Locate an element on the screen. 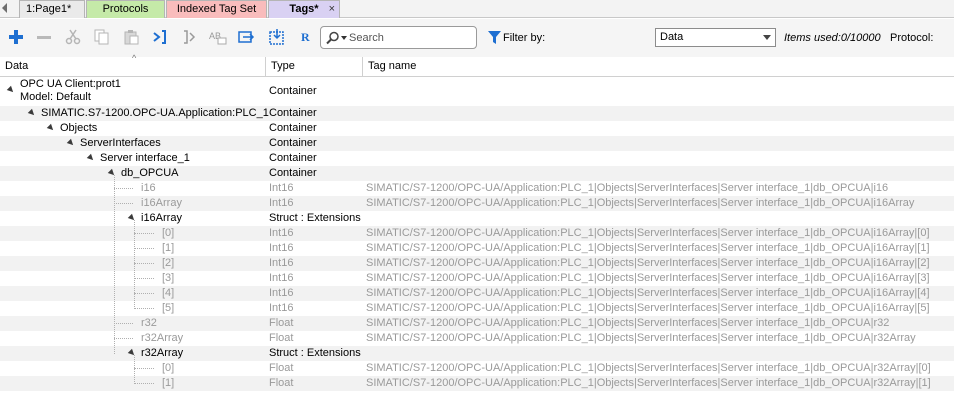 This screenshot has width=954, height=407. remove-icon is located at coordinates (44, 37).